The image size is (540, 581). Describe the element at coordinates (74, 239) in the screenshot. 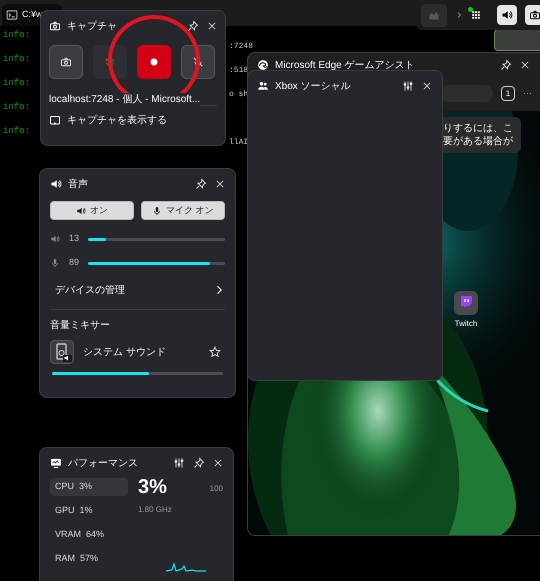

I see `volume-value: 13` at that location.